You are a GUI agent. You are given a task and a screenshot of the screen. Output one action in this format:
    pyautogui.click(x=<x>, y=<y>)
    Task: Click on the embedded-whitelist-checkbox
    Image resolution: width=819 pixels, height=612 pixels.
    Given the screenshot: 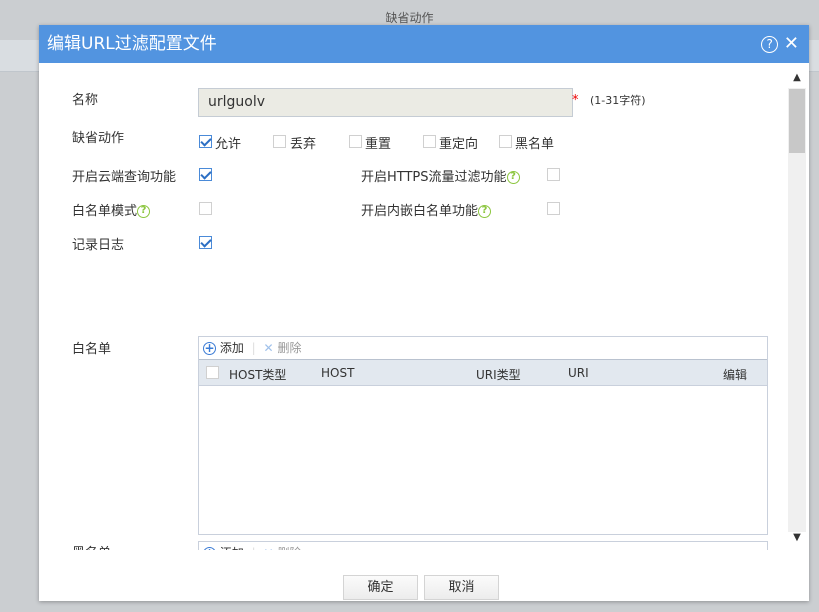 What is the action you would take?
    pyautogui.click(x=553, y=208)
    